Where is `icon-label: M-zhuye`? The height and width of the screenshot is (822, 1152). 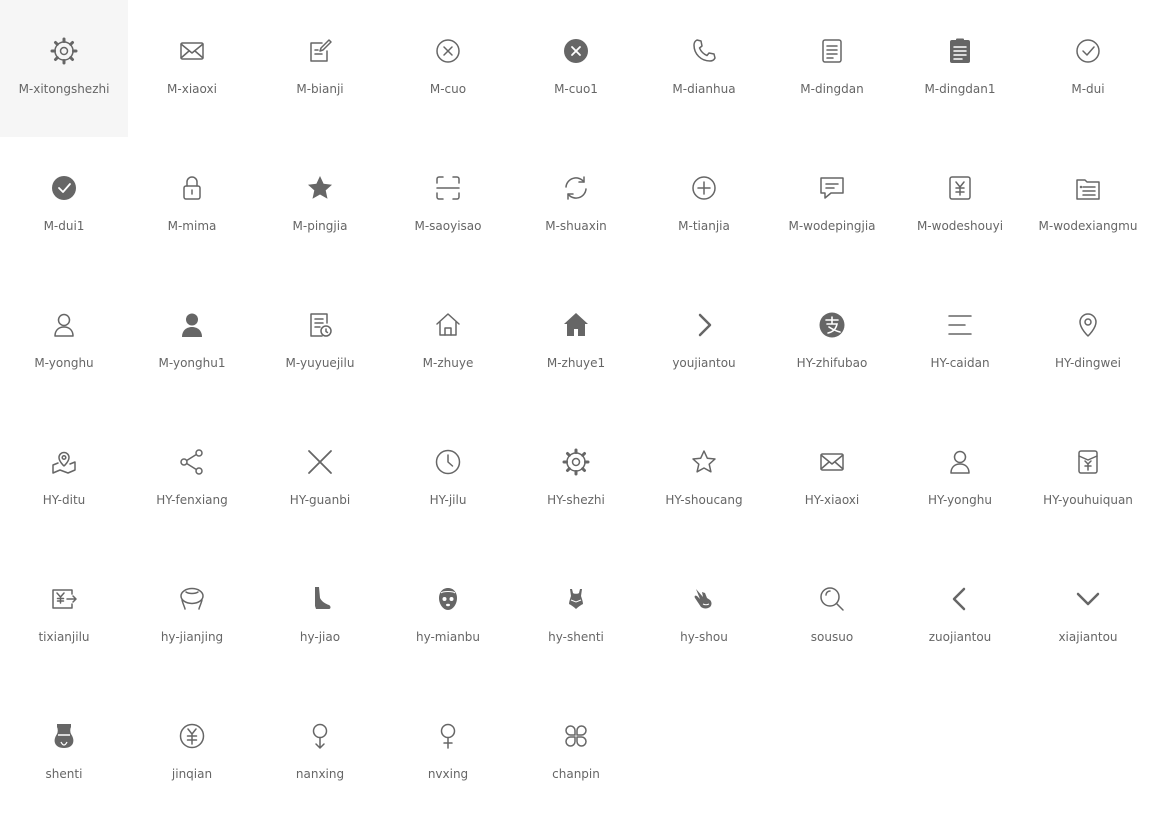
icon-label: M-zhuye is located at coordinates (448, 363).